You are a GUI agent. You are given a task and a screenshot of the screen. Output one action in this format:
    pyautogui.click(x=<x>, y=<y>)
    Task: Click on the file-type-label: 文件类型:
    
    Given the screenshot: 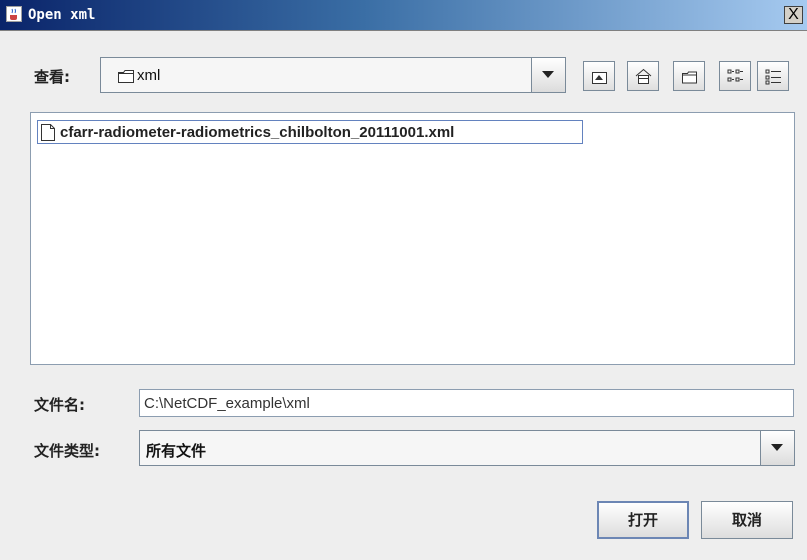 What is the action you would take?
    pyautogui.click(x=67, y=451)
    